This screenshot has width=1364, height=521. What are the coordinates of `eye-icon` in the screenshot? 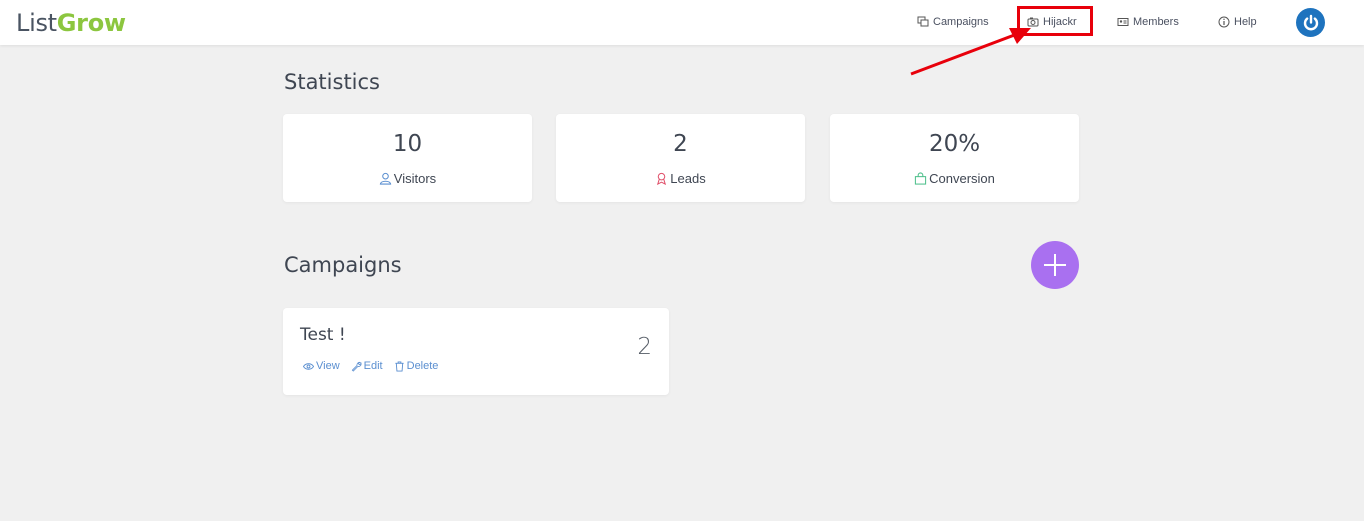 It's located at (308, 366).